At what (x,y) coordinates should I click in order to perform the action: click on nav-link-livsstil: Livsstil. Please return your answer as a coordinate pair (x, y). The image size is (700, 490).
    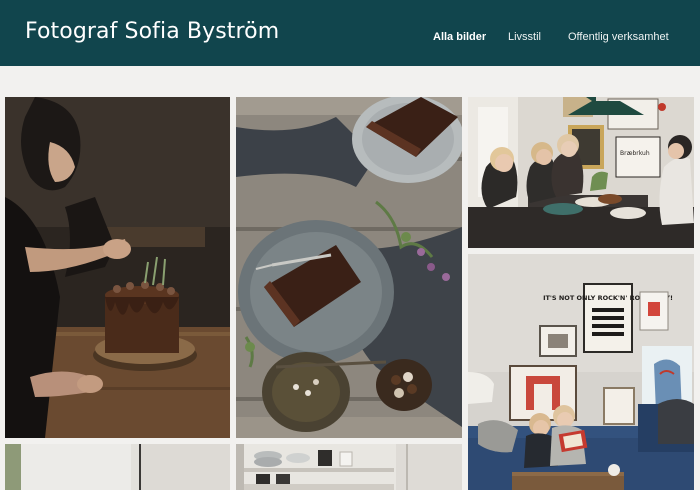
    Looking at the image, I should click on (524, 37).